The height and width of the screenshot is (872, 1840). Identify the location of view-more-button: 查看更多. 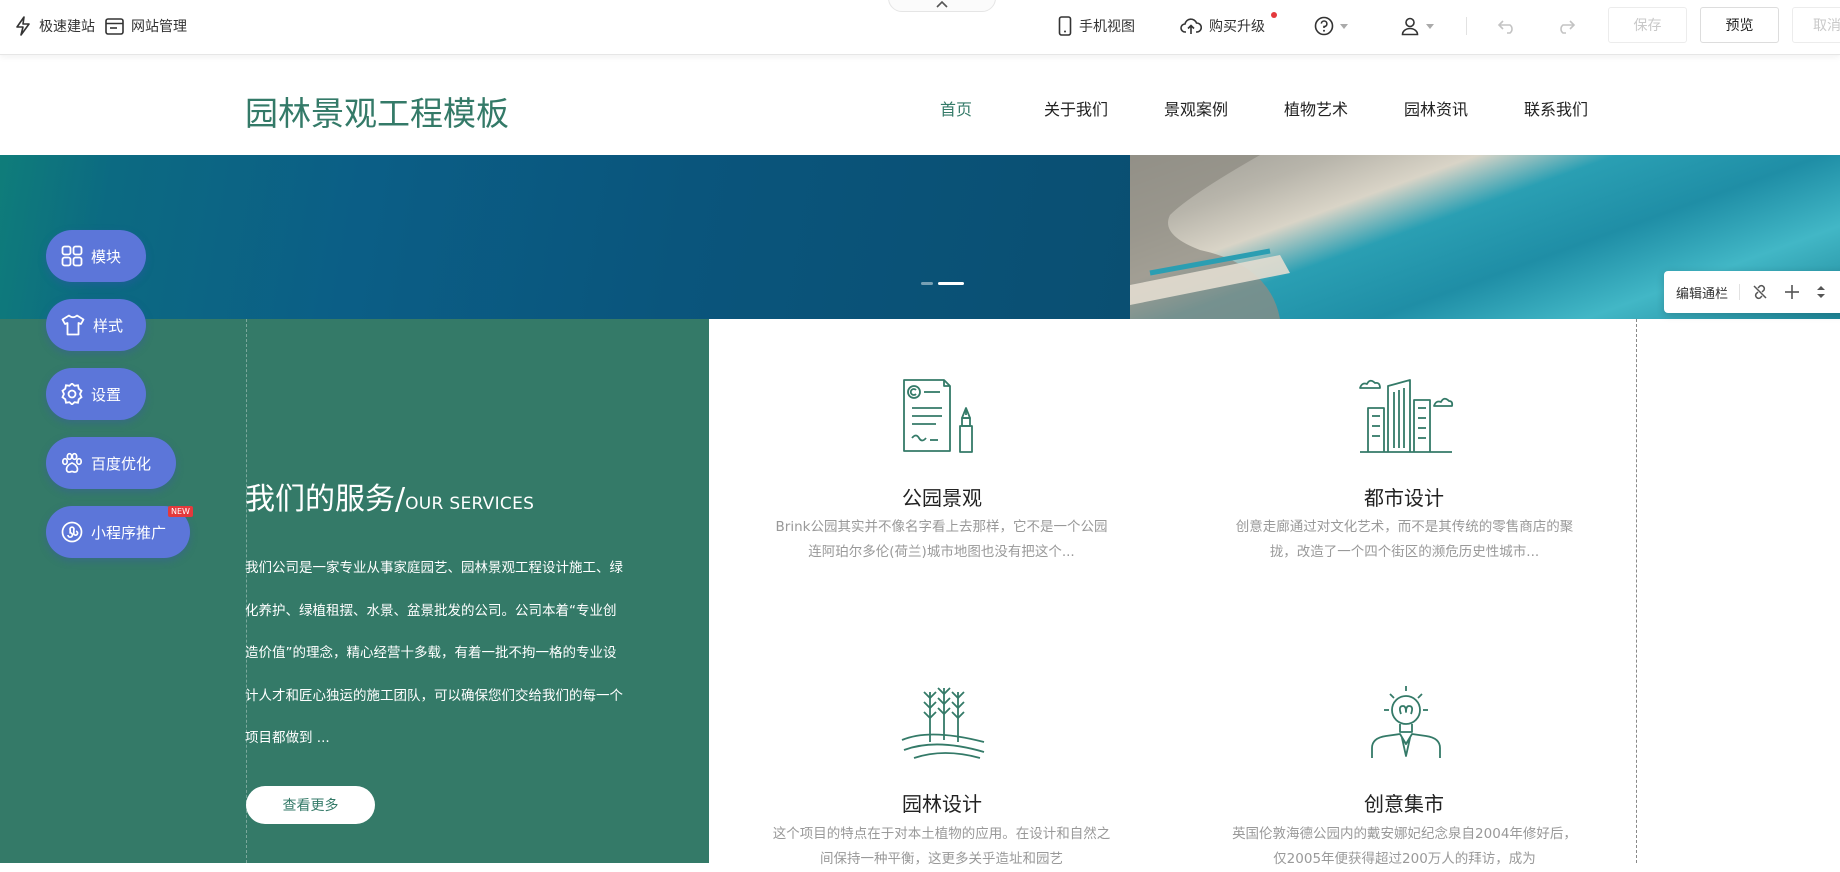
(310, 805).